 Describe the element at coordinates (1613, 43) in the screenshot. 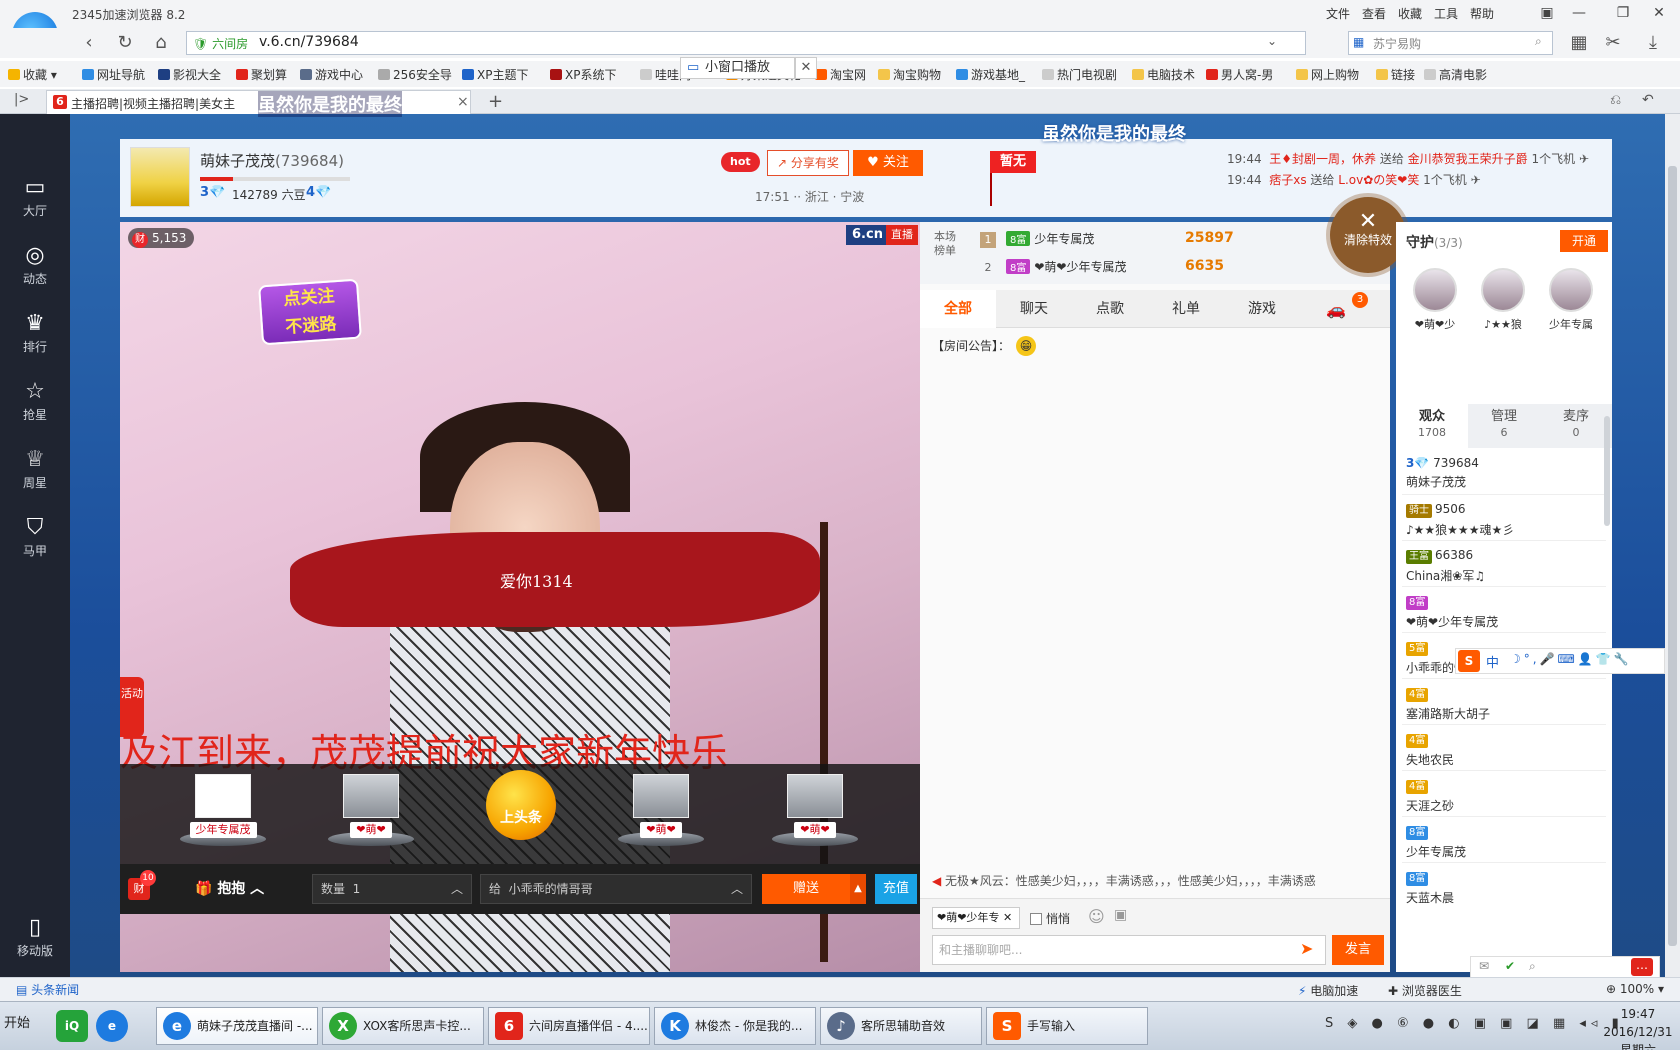

I see `tools-icon: ✂` at that location.